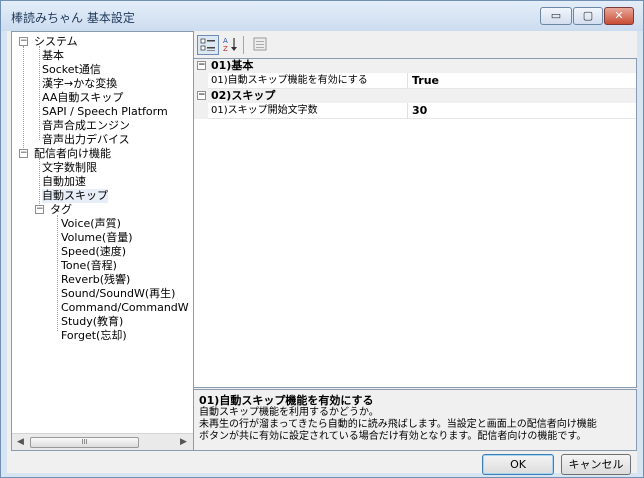  I want to click on tree-node-reverb: Reverb(残響), so click(95, 280).